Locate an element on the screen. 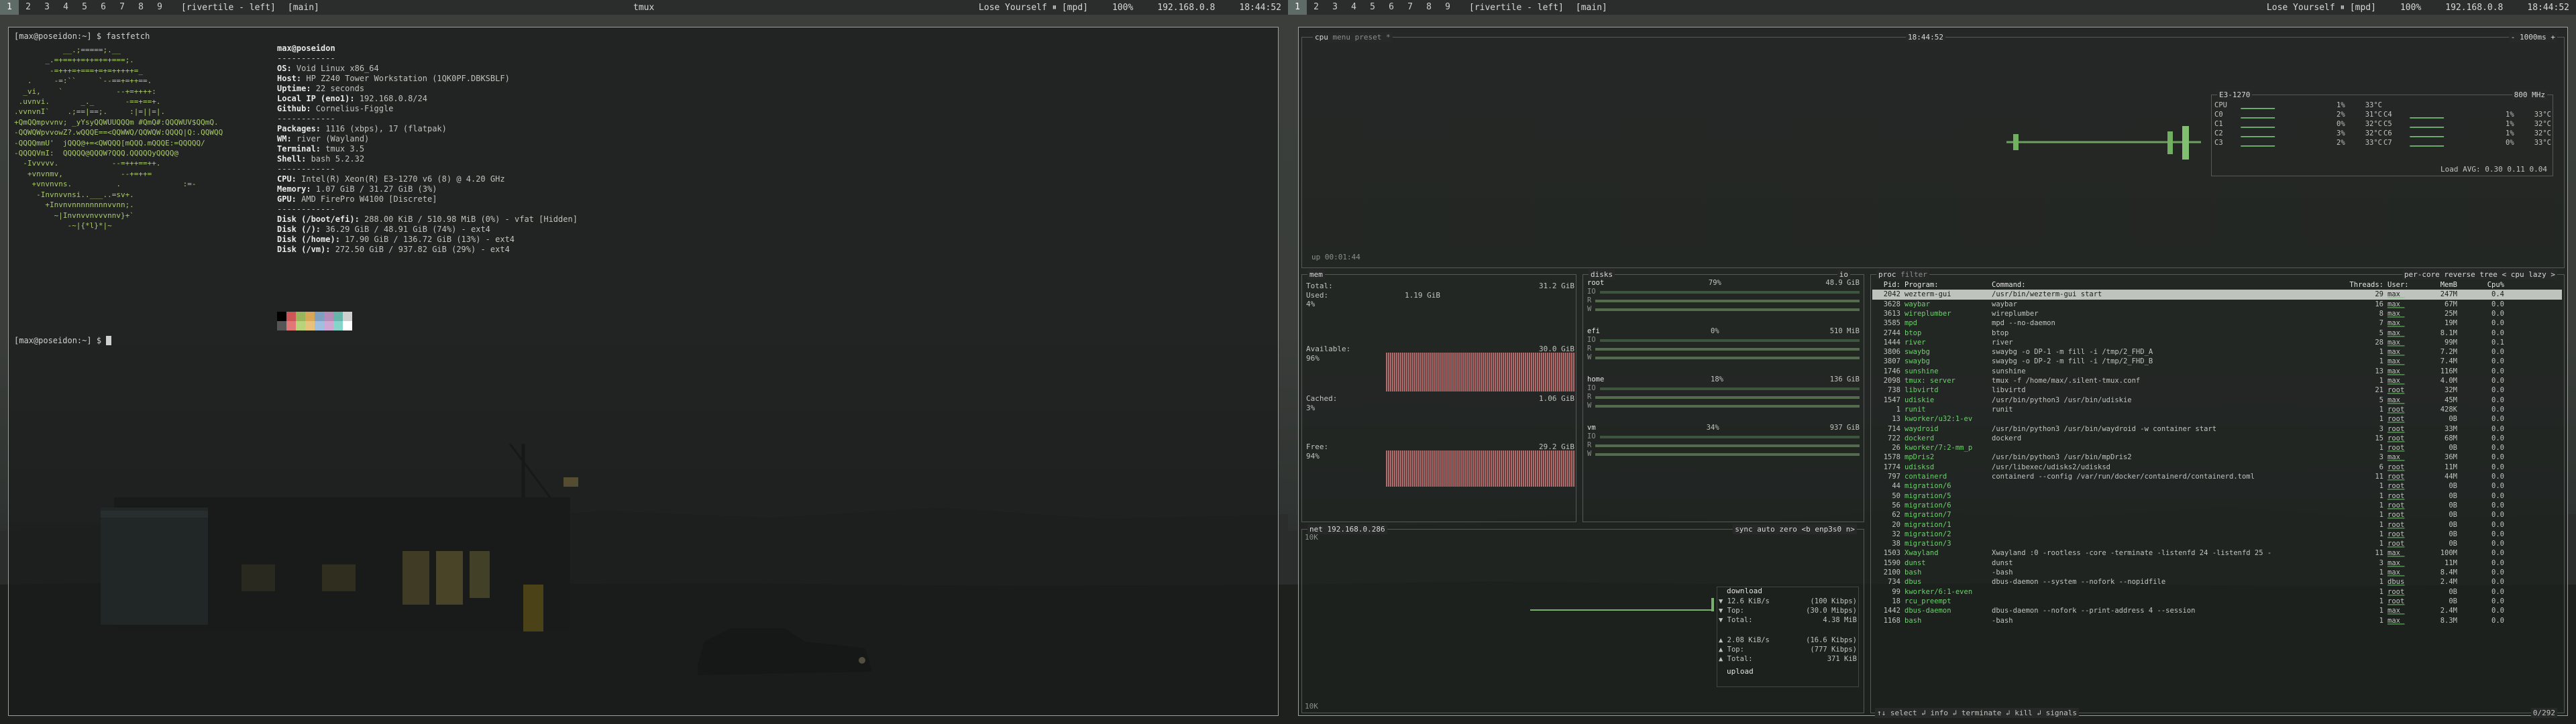  cpu-title: cpu menu preset * is located at coordinates (1353, 37).